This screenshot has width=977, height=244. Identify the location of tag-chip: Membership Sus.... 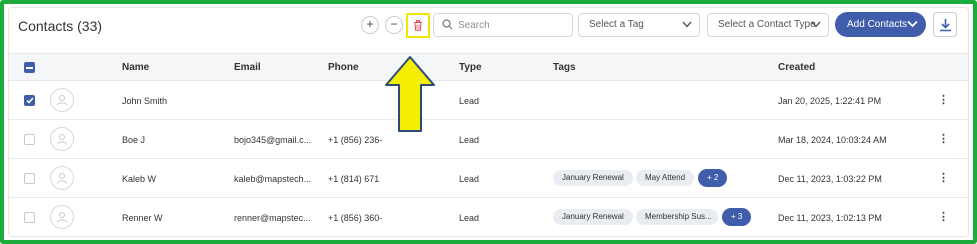
(677, 217).